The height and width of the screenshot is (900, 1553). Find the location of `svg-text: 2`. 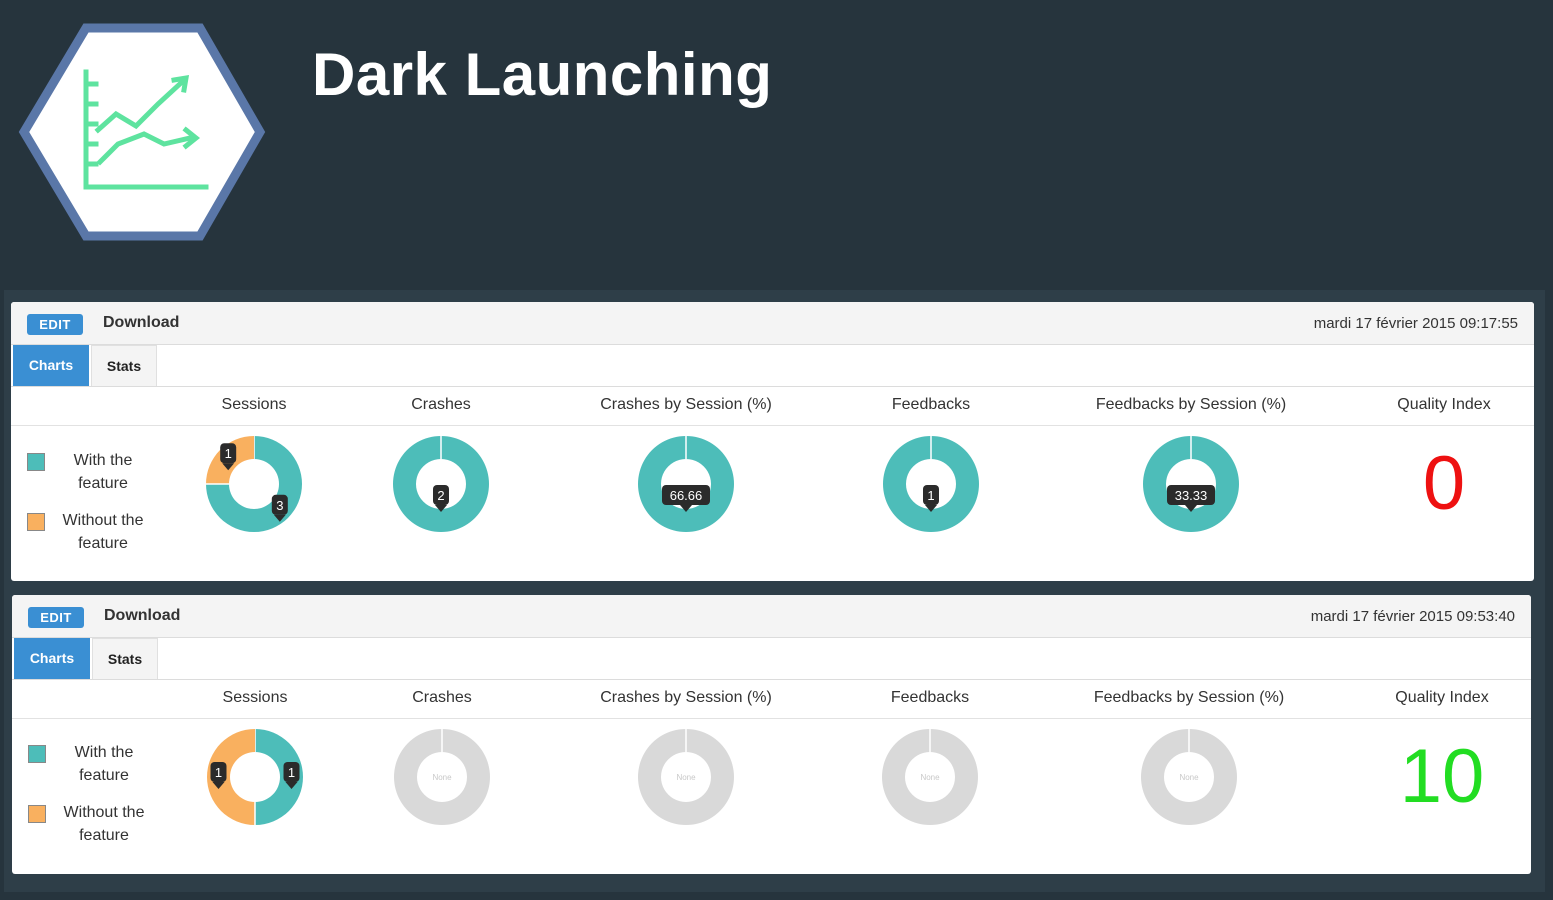

svg-text: 2 is located at coordinates (440, 495).